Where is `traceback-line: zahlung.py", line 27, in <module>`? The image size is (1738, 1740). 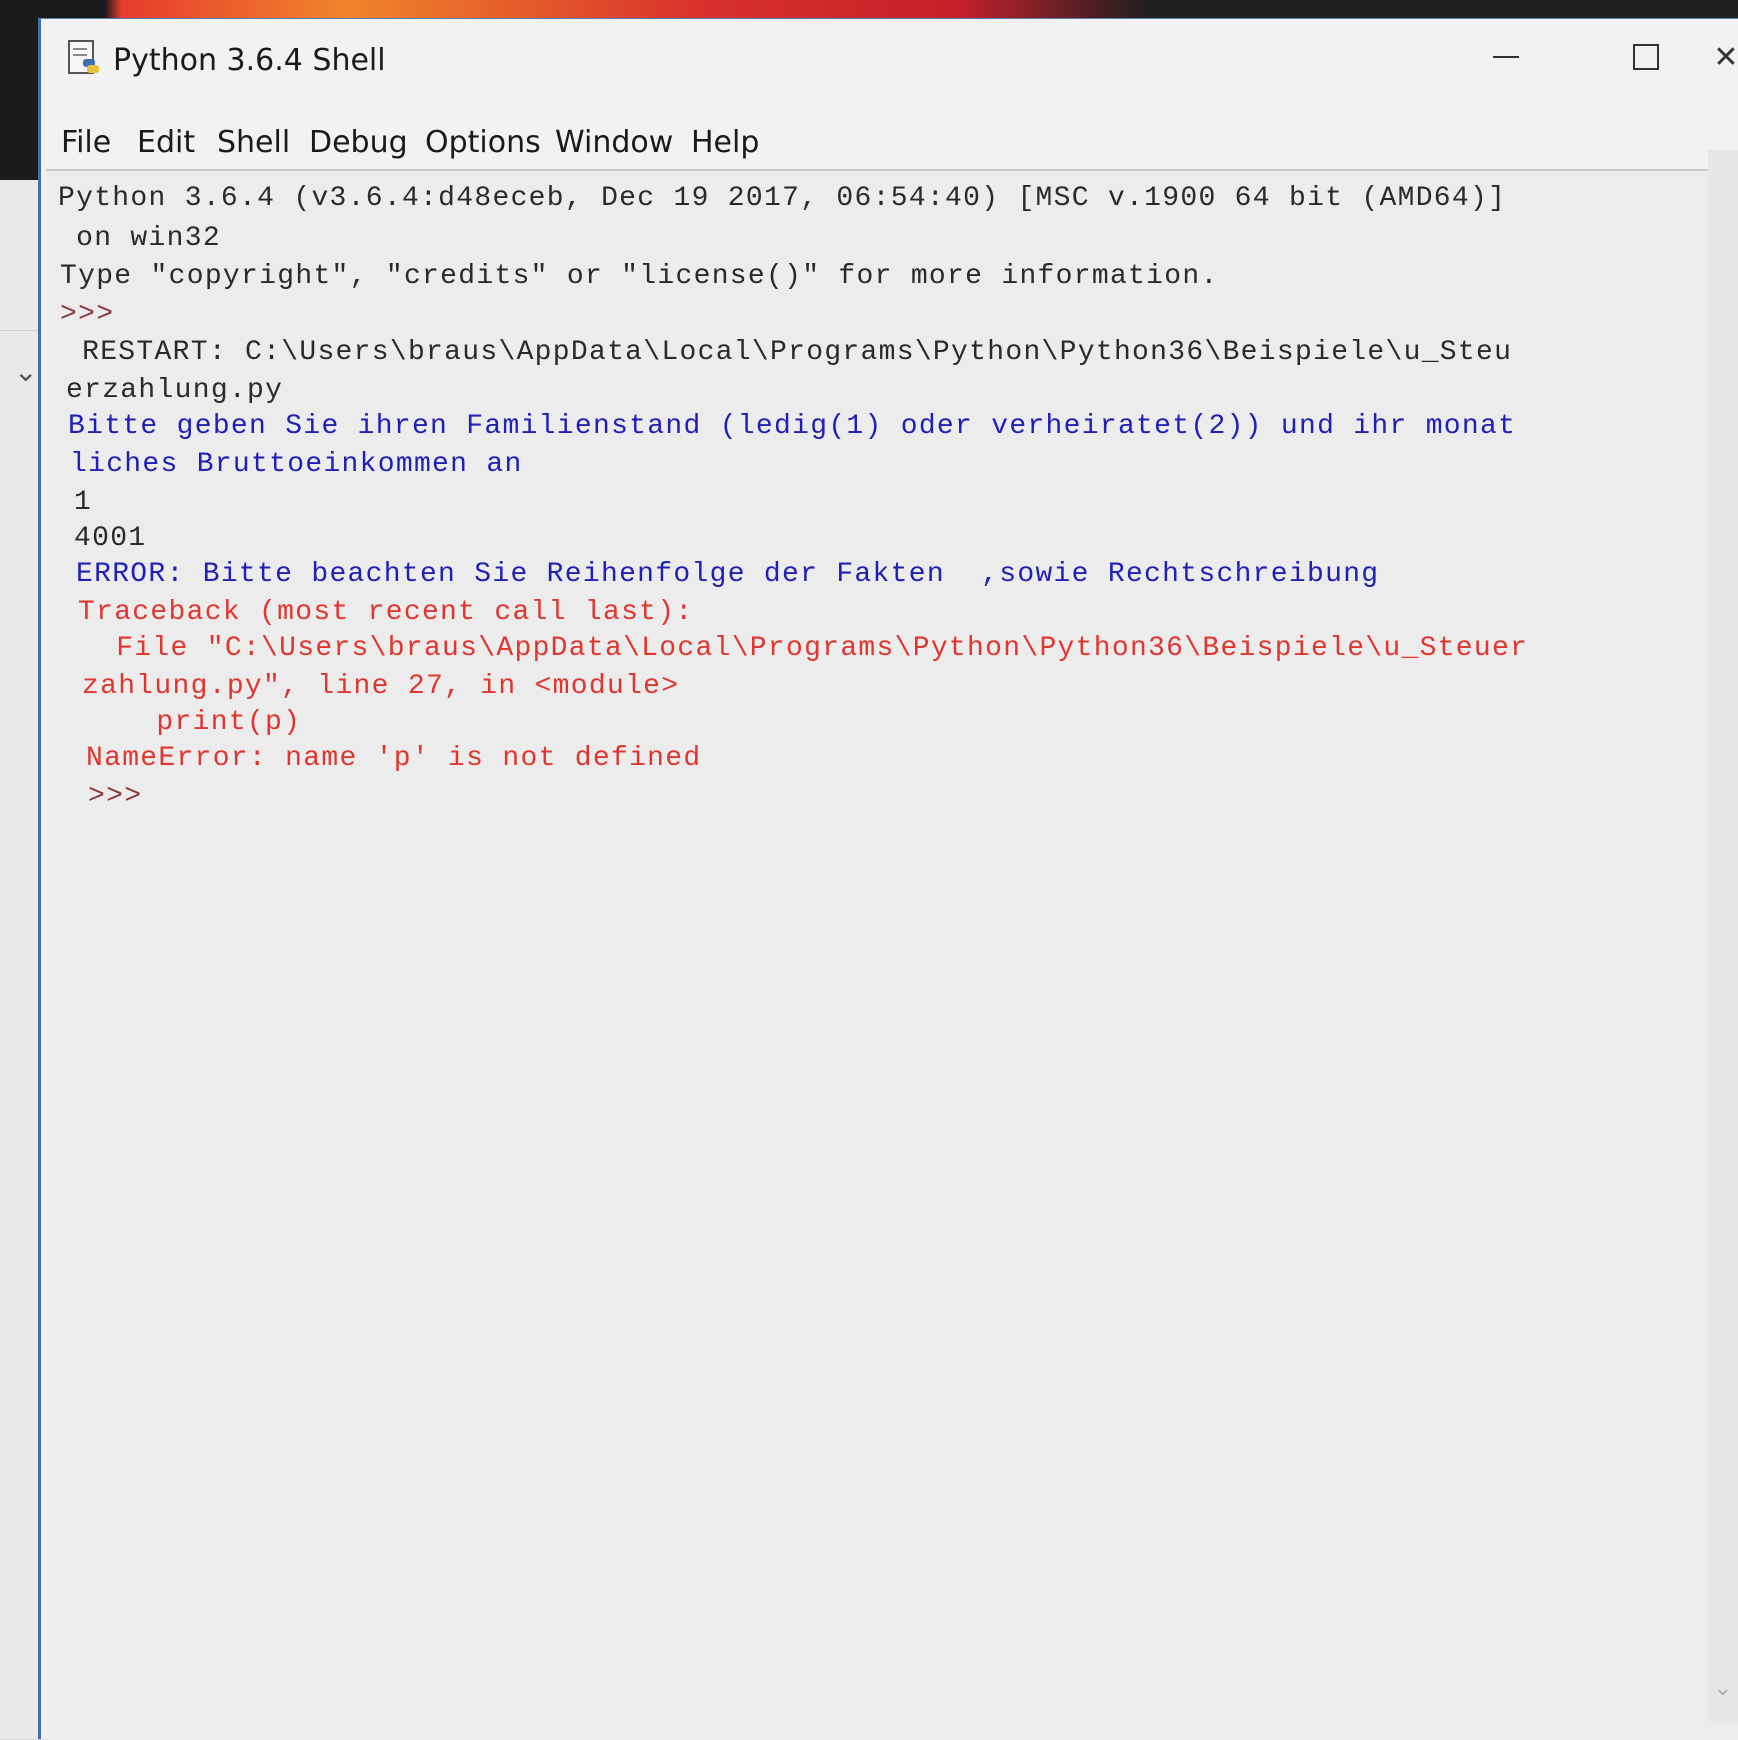
traceback-line: zahlung.py", line 27, in <module> is located at coordinates (381, 686).